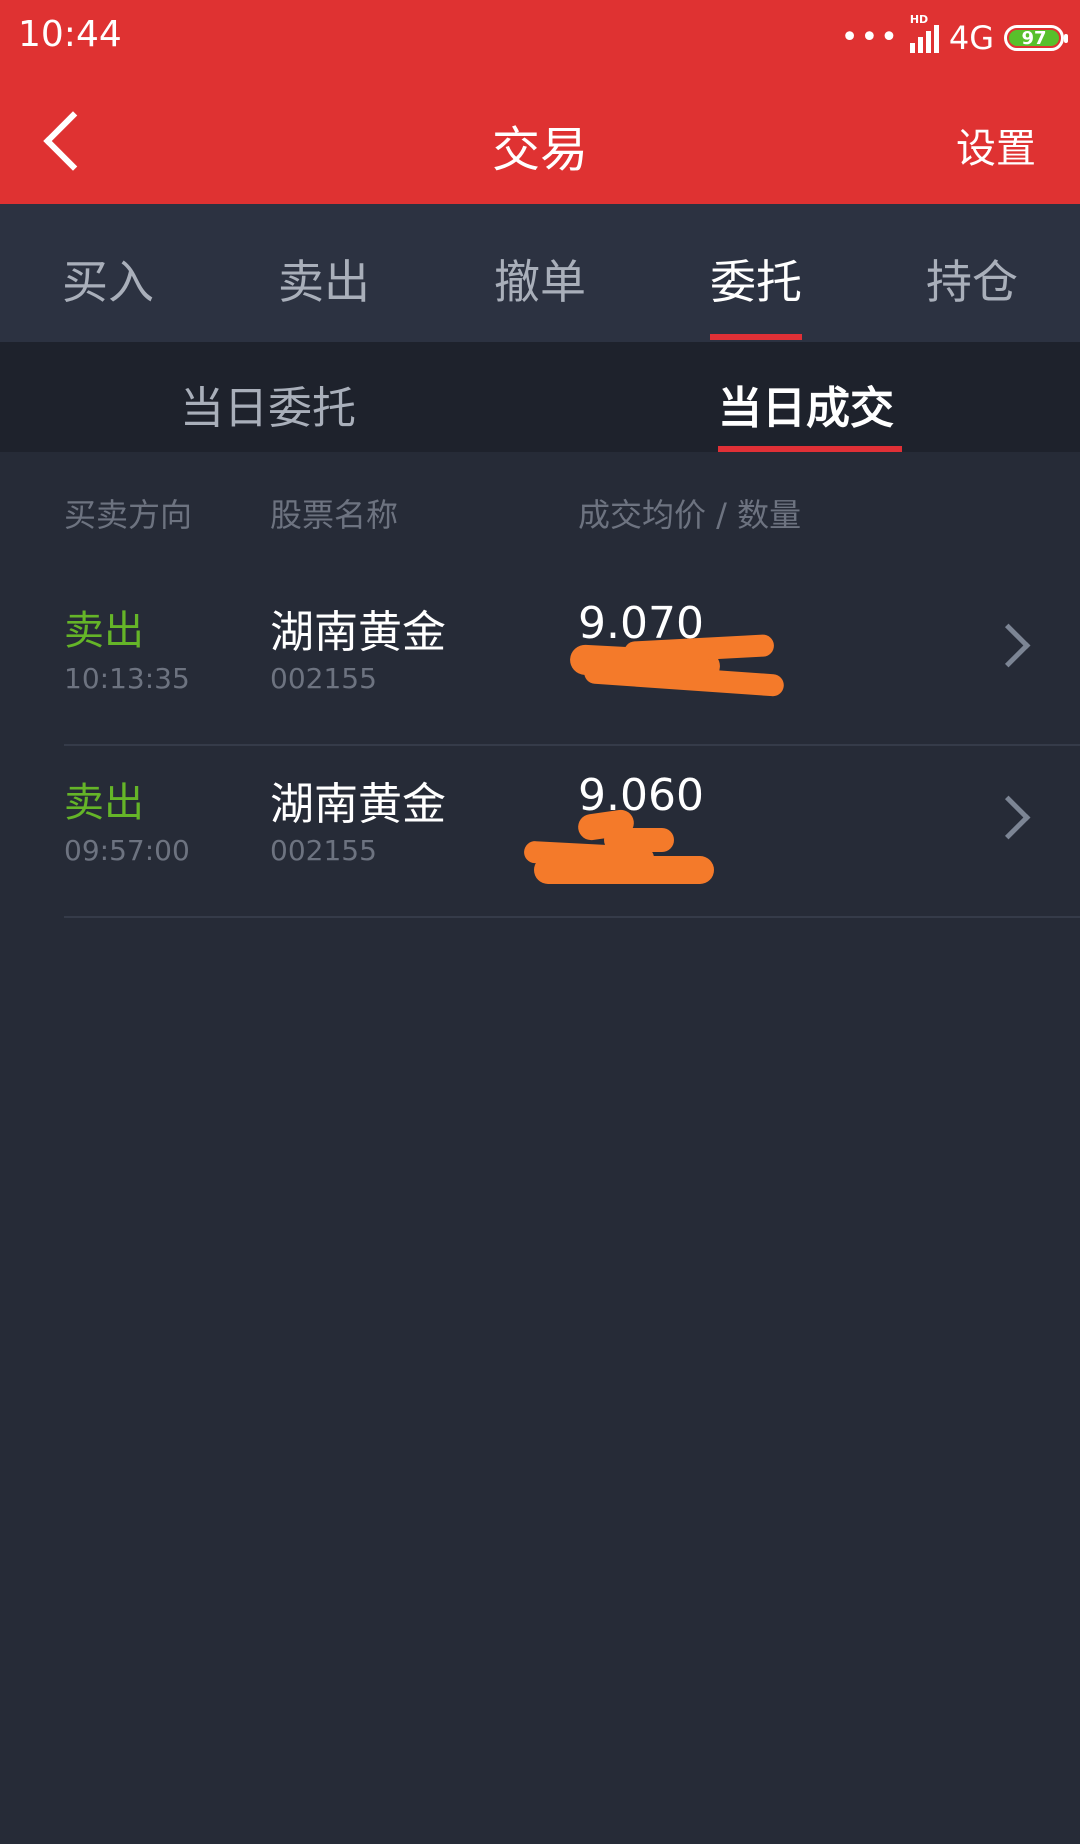  I want to click on page-title: 交易, so click(539, 150).